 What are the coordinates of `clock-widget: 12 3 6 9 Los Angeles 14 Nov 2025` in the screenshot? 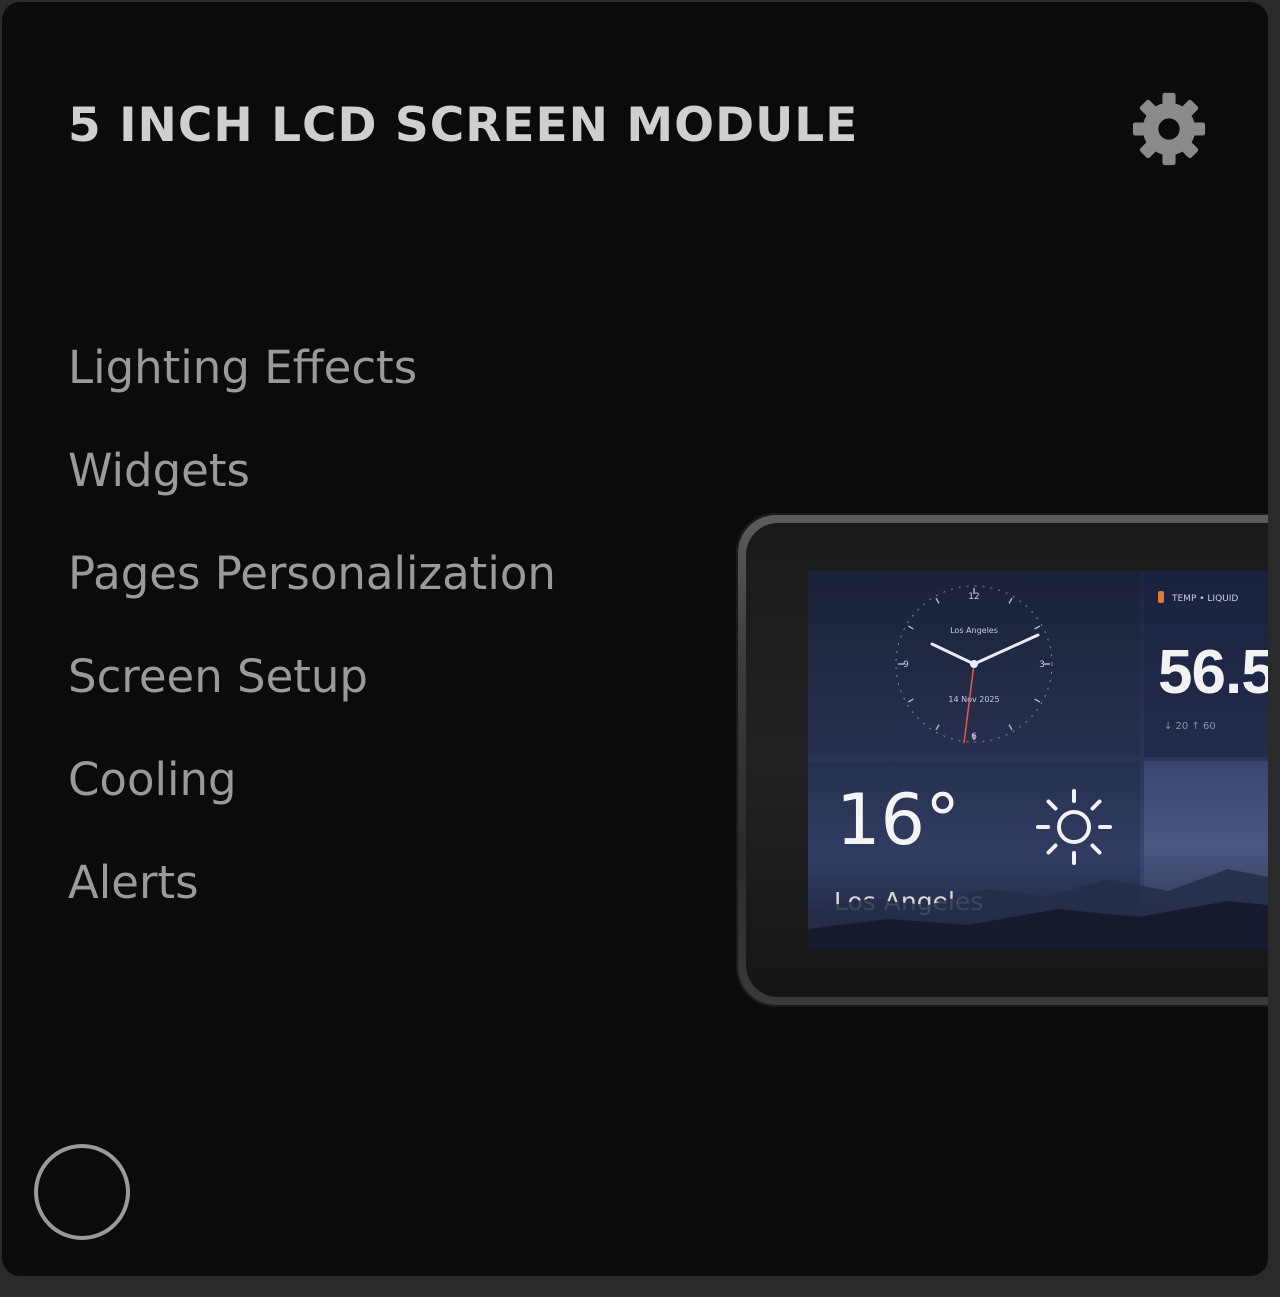 It's located at (974, 664).